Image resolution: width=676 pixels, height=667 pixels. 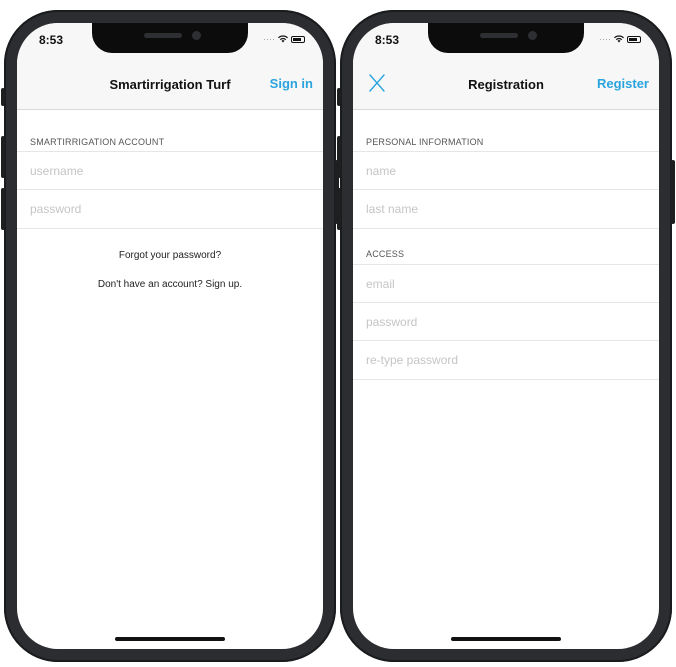 I want to click on side-button, so click(x=673, y=192).